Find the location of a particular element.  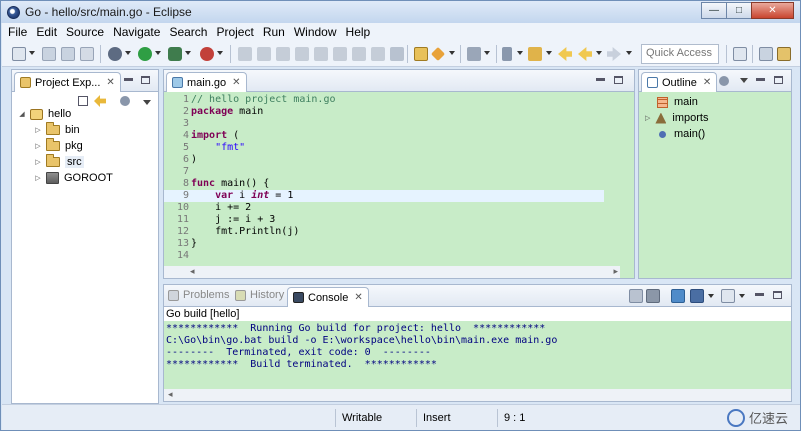

code-line: 2 package main is located at coordinates (389, 112).